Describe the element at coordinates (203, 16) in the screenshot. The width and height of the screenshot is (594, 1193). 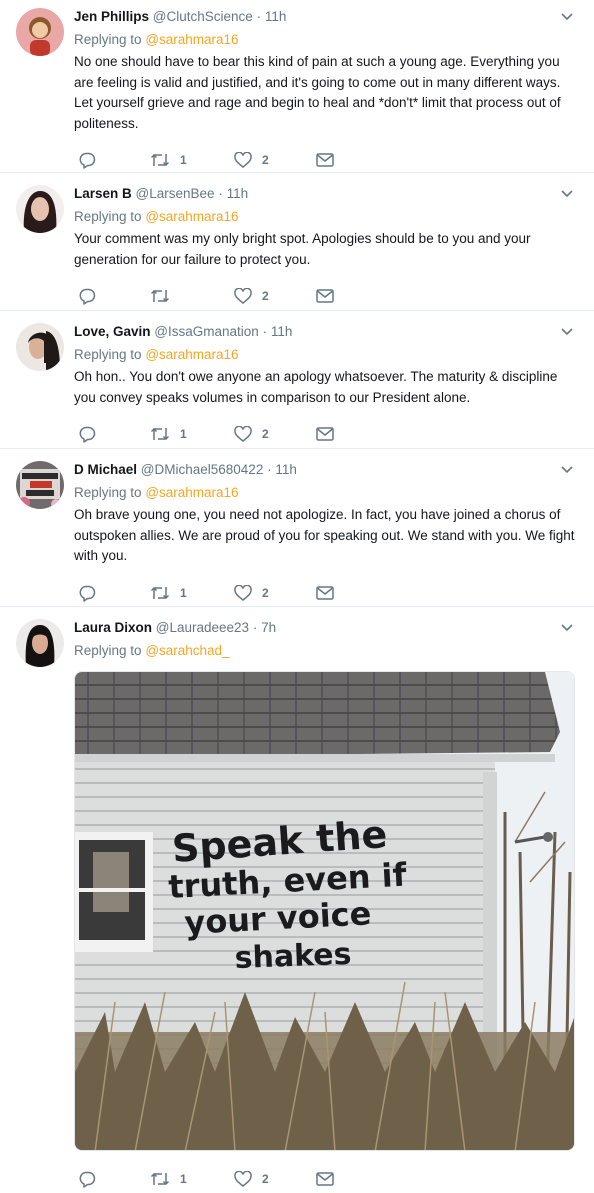
I see `user-handle: @ClutchScience` at that location.